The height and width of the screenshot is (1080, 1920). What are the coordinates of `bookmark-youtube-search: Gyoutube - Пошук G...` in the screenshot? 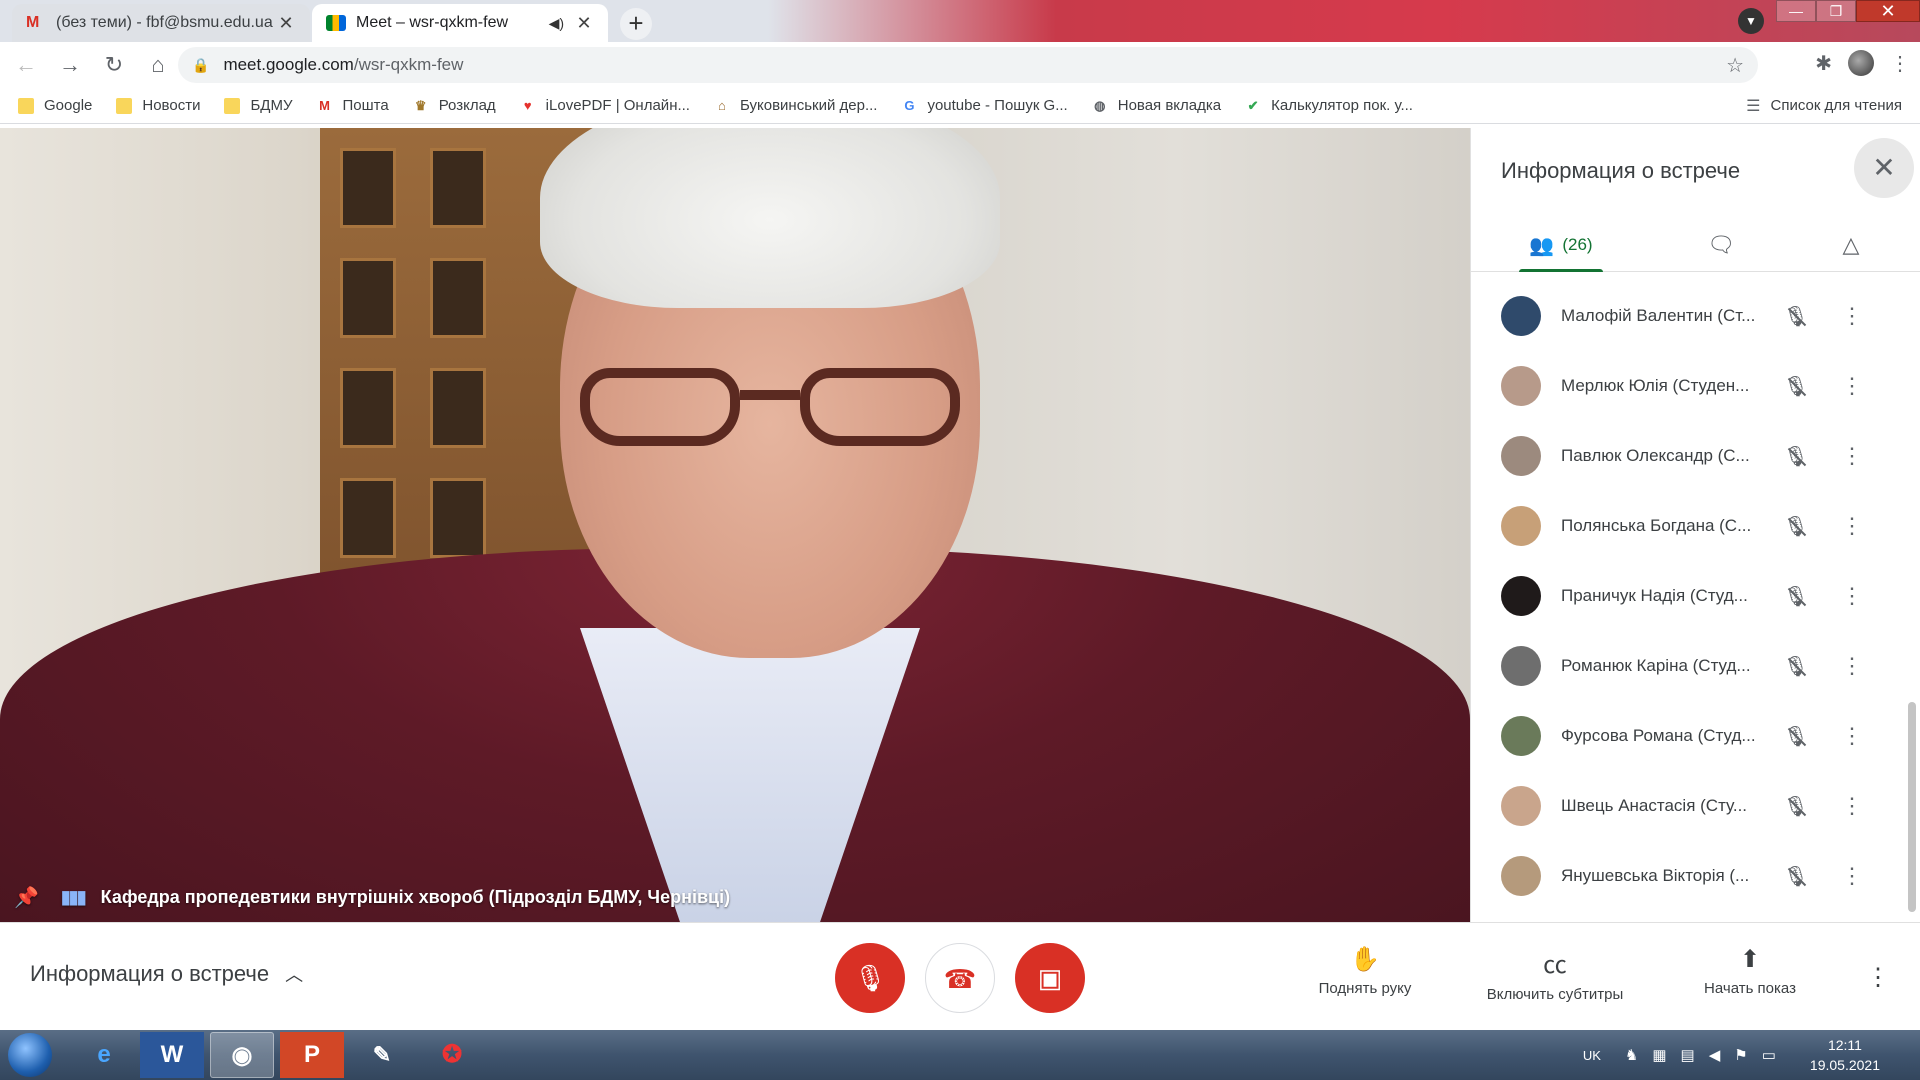 It's located at (984, 105).